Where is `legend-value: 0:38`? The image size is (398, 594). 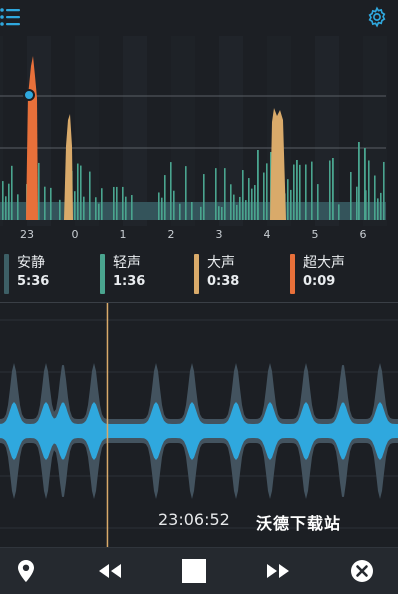 legend-value: 0:38 is located at coordinates (223, 281).